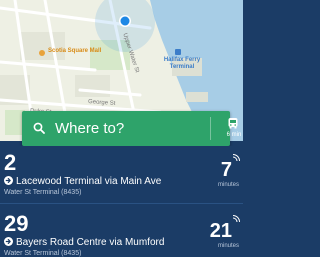  I want to click on ferry-icon, so click(178, 52).